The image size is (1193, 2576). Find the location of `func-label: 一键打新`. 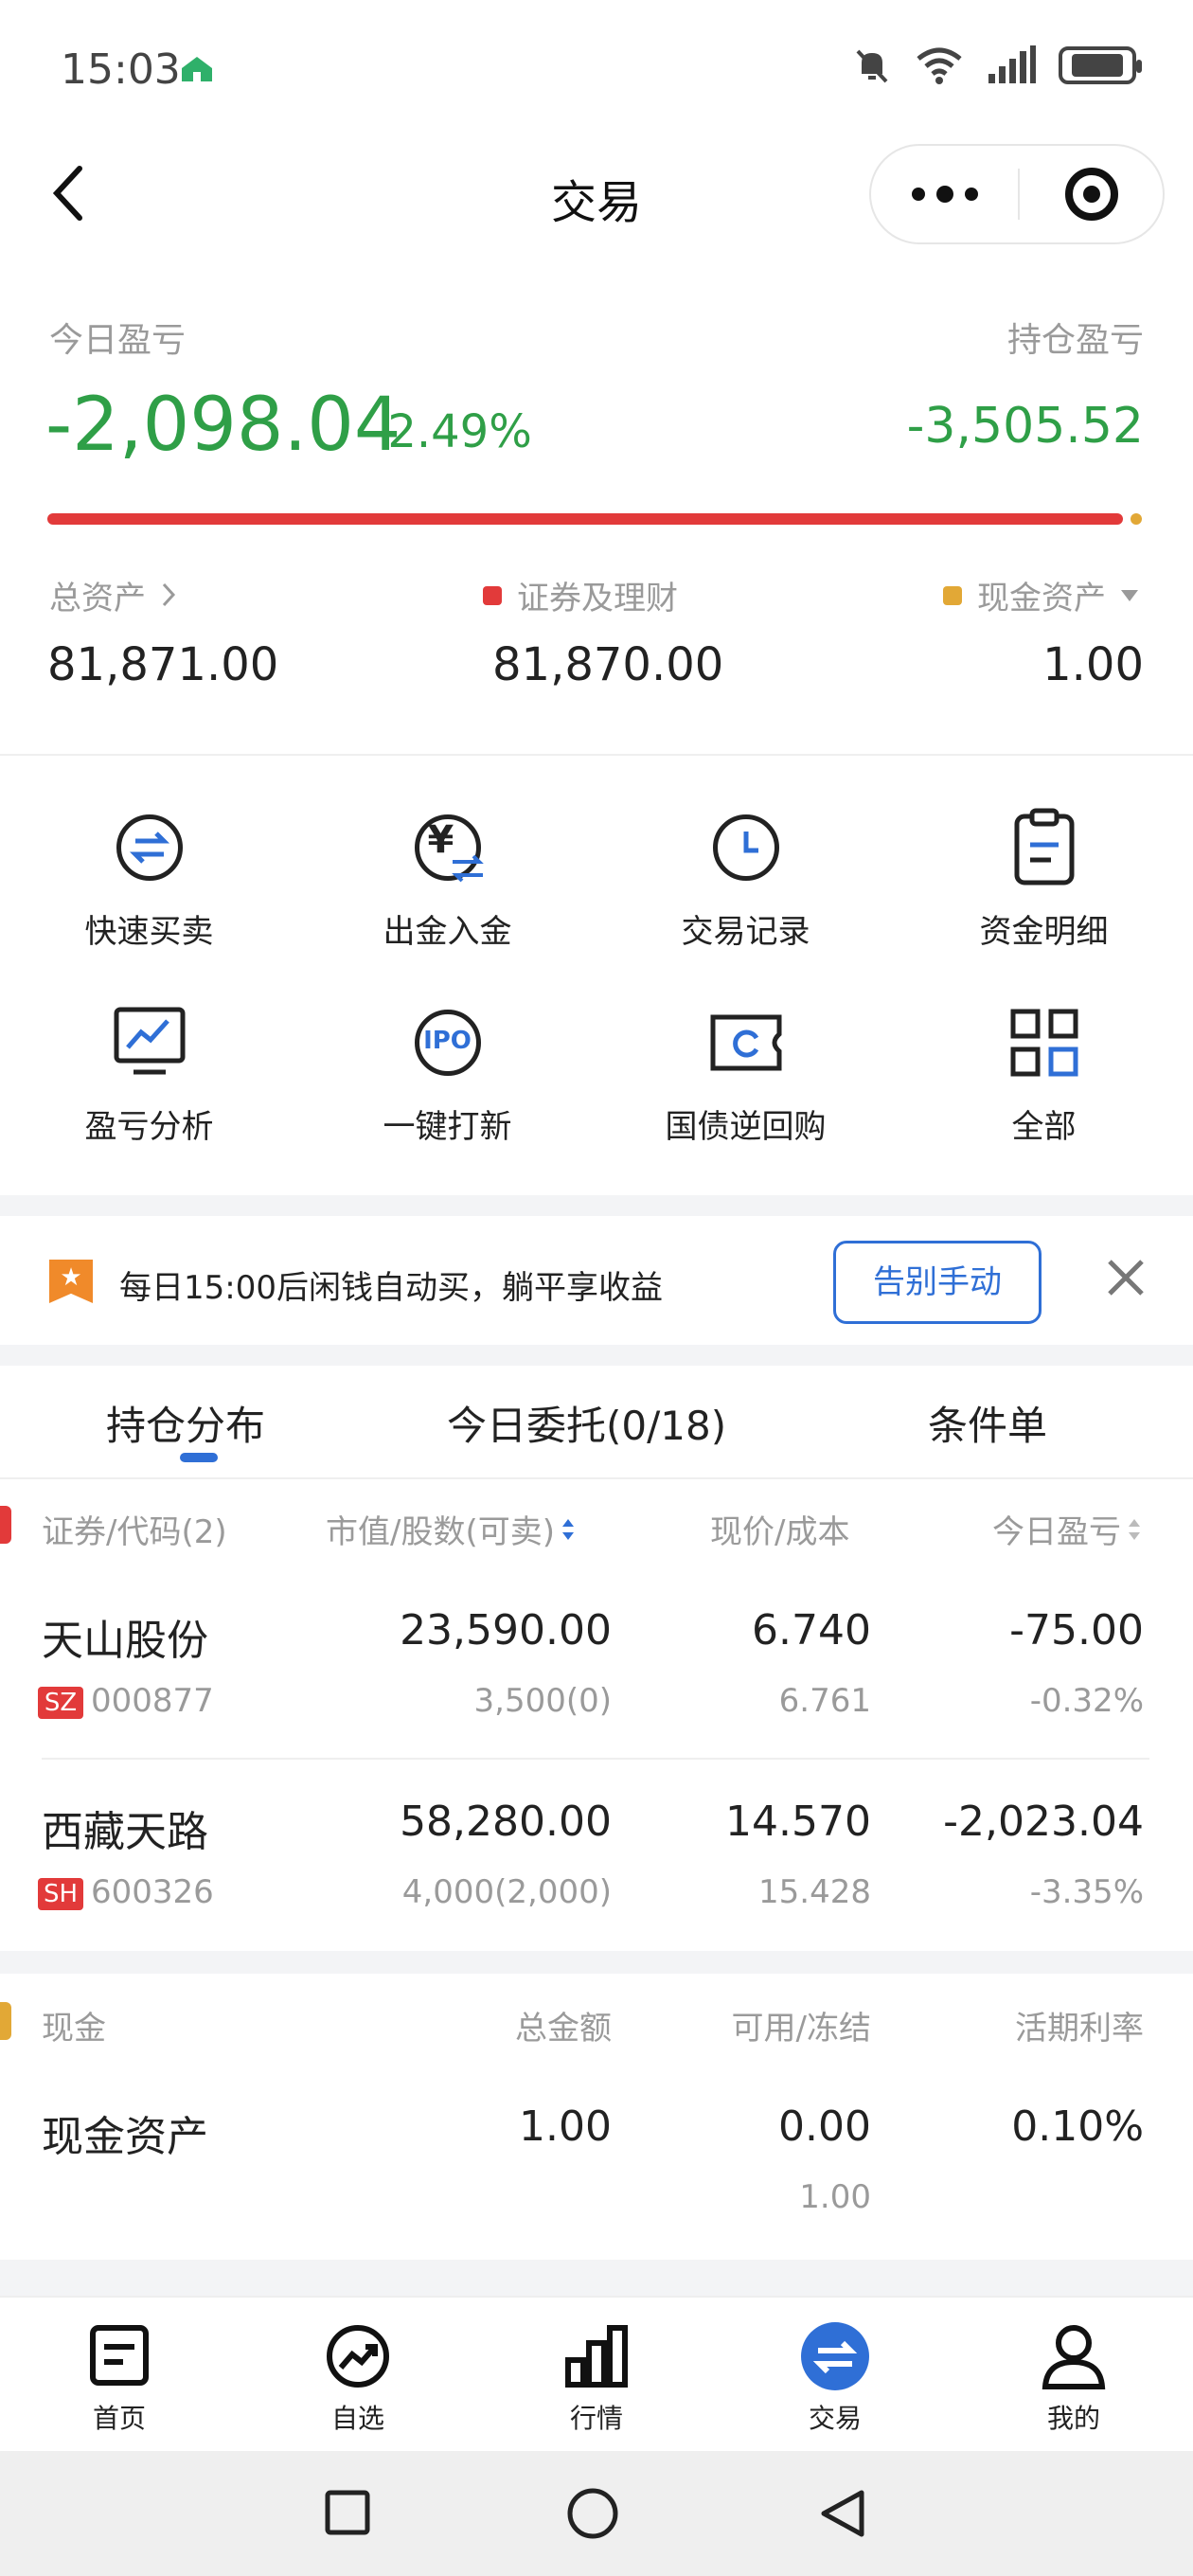

func-label: 一键打新 is located at coordinates (447, 1127).